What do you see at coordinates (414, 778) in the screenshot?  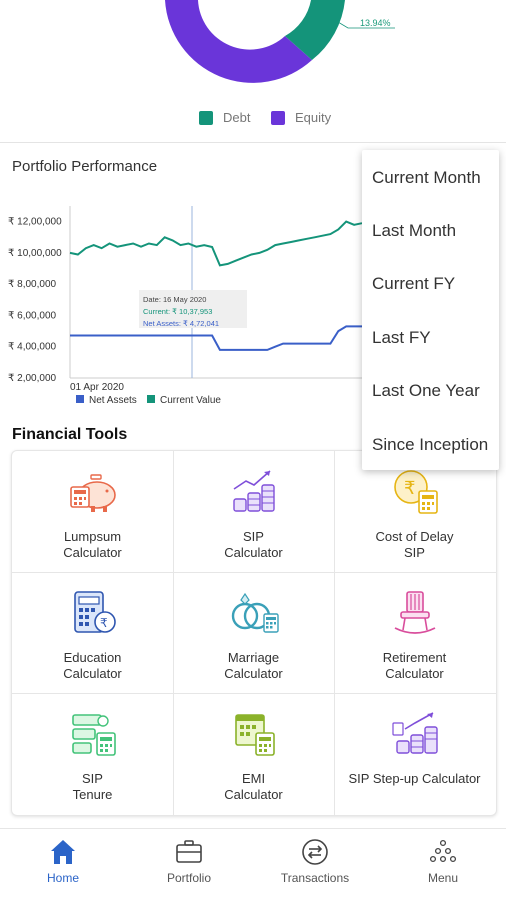 I see `tool-label: SIP Step-up Calculator` at bounding box center [414, 778].